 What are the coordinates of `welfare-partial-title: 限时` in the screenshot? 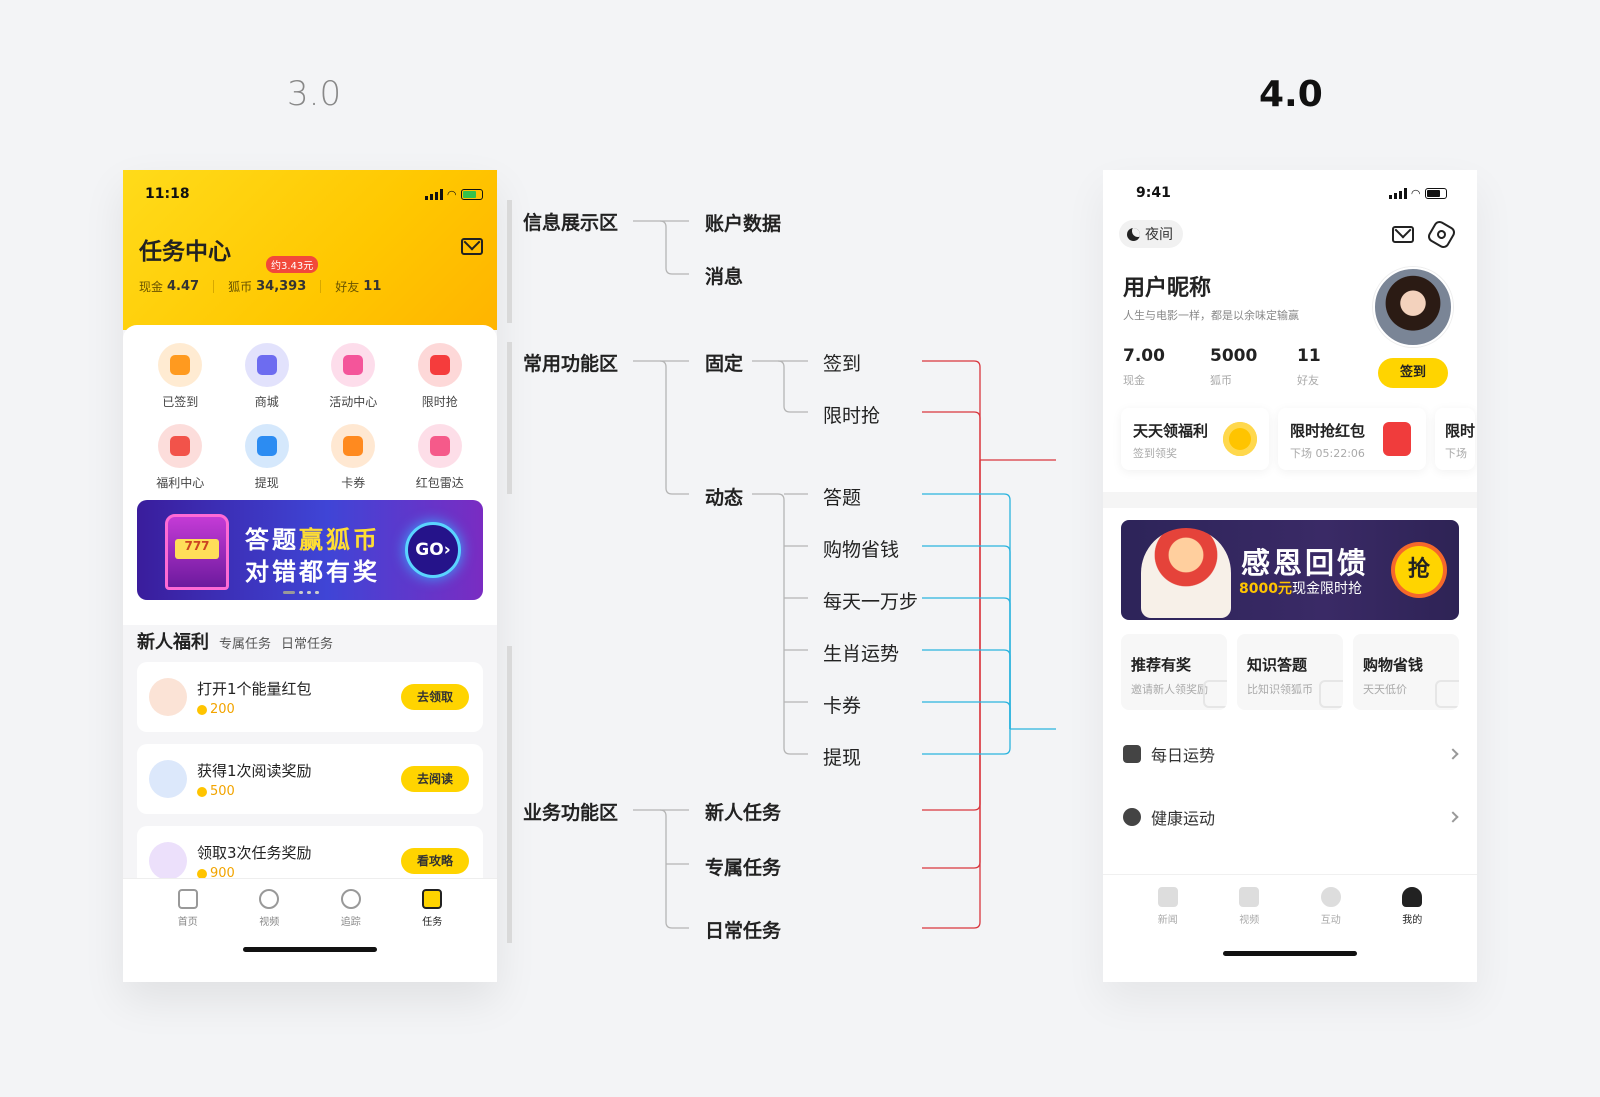 It's located at (1460, 431).